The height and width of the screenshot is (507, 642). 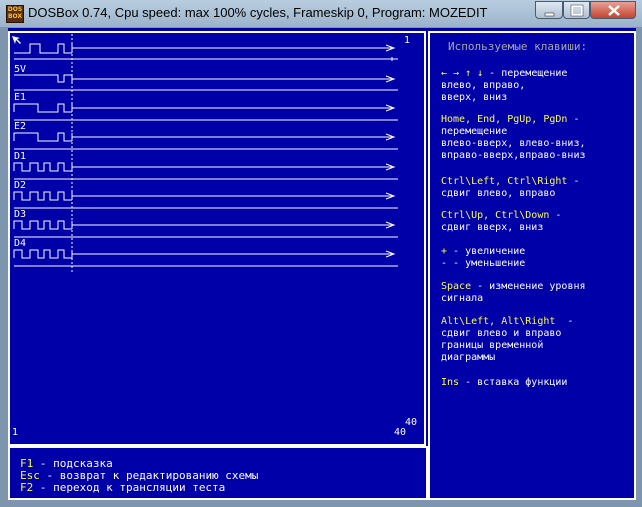 I want to click on signal-row: D3, so click(x=205, y=223).